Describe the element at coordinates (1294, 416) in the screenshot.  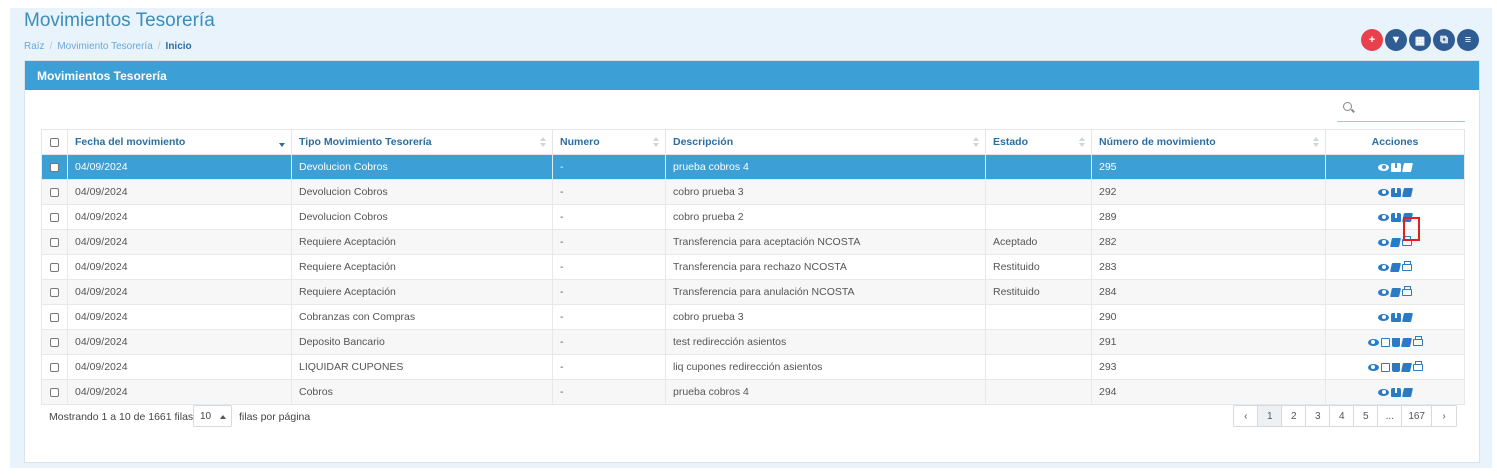
I see `page-button: 2` at that location.